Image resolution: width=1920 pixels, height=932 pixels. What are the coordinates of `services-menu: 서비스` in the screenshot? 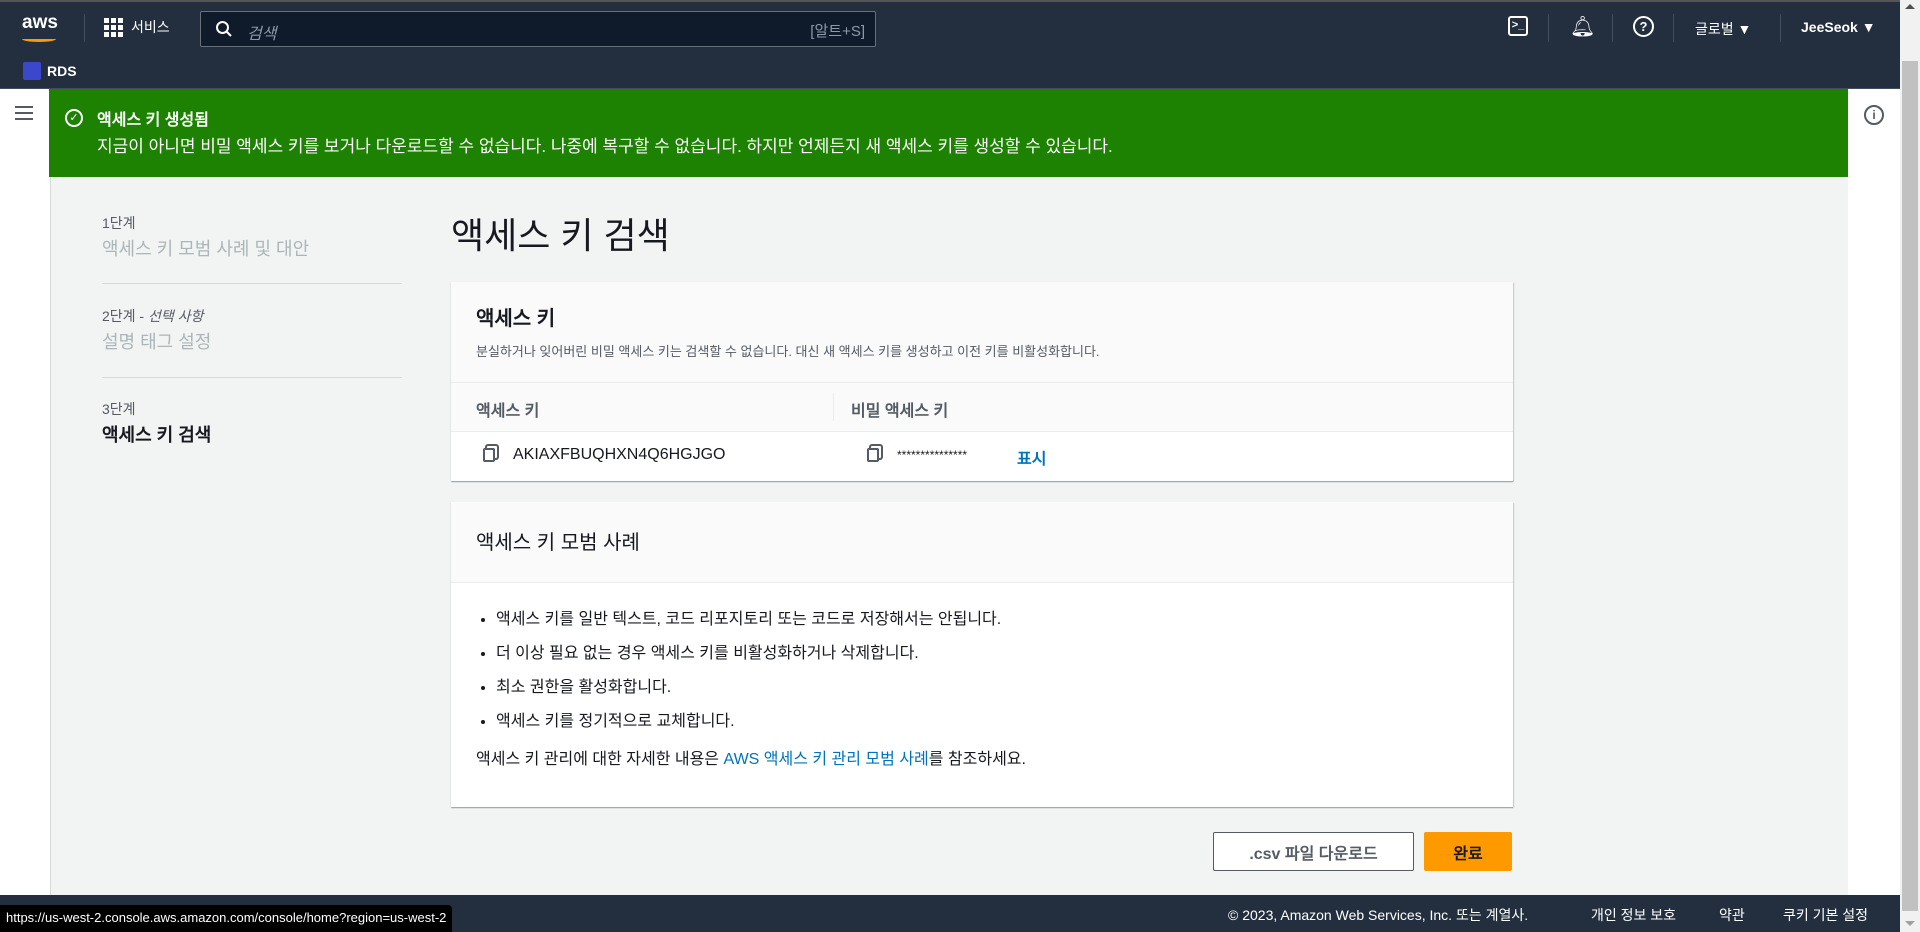 It's located at (137, 27).